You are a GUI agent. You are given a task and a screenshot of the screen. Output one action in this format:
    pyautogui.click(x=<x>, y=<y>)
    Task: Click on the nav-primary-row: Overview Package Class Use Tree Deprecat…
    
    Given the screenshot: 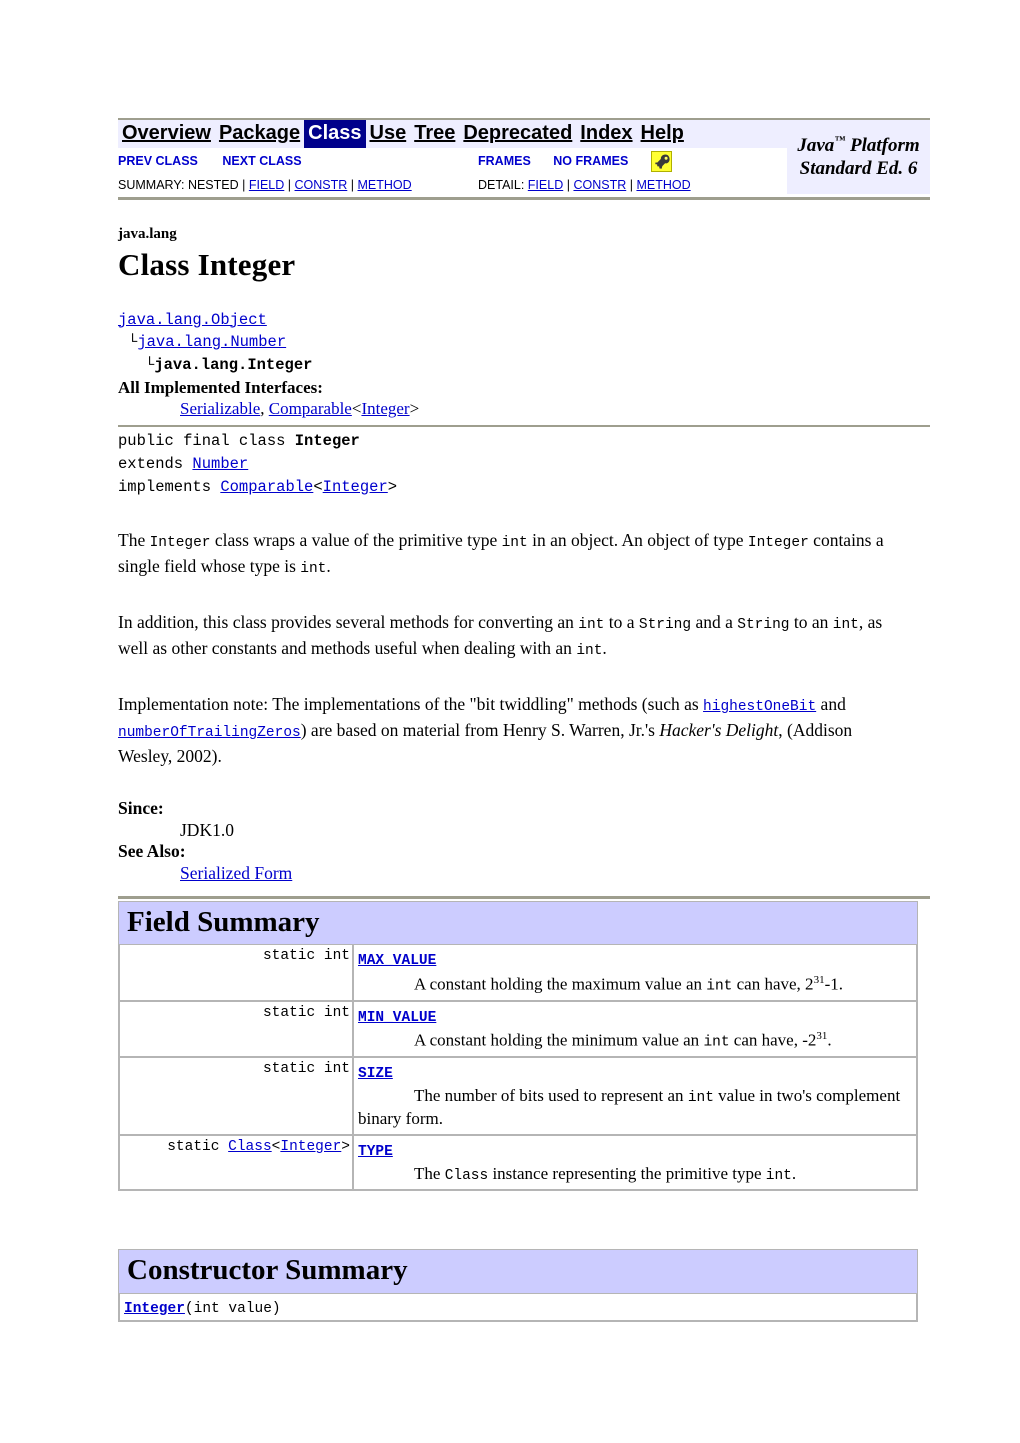 What is the action you would take?
    pyautogui.click(x=524, y=149)
    